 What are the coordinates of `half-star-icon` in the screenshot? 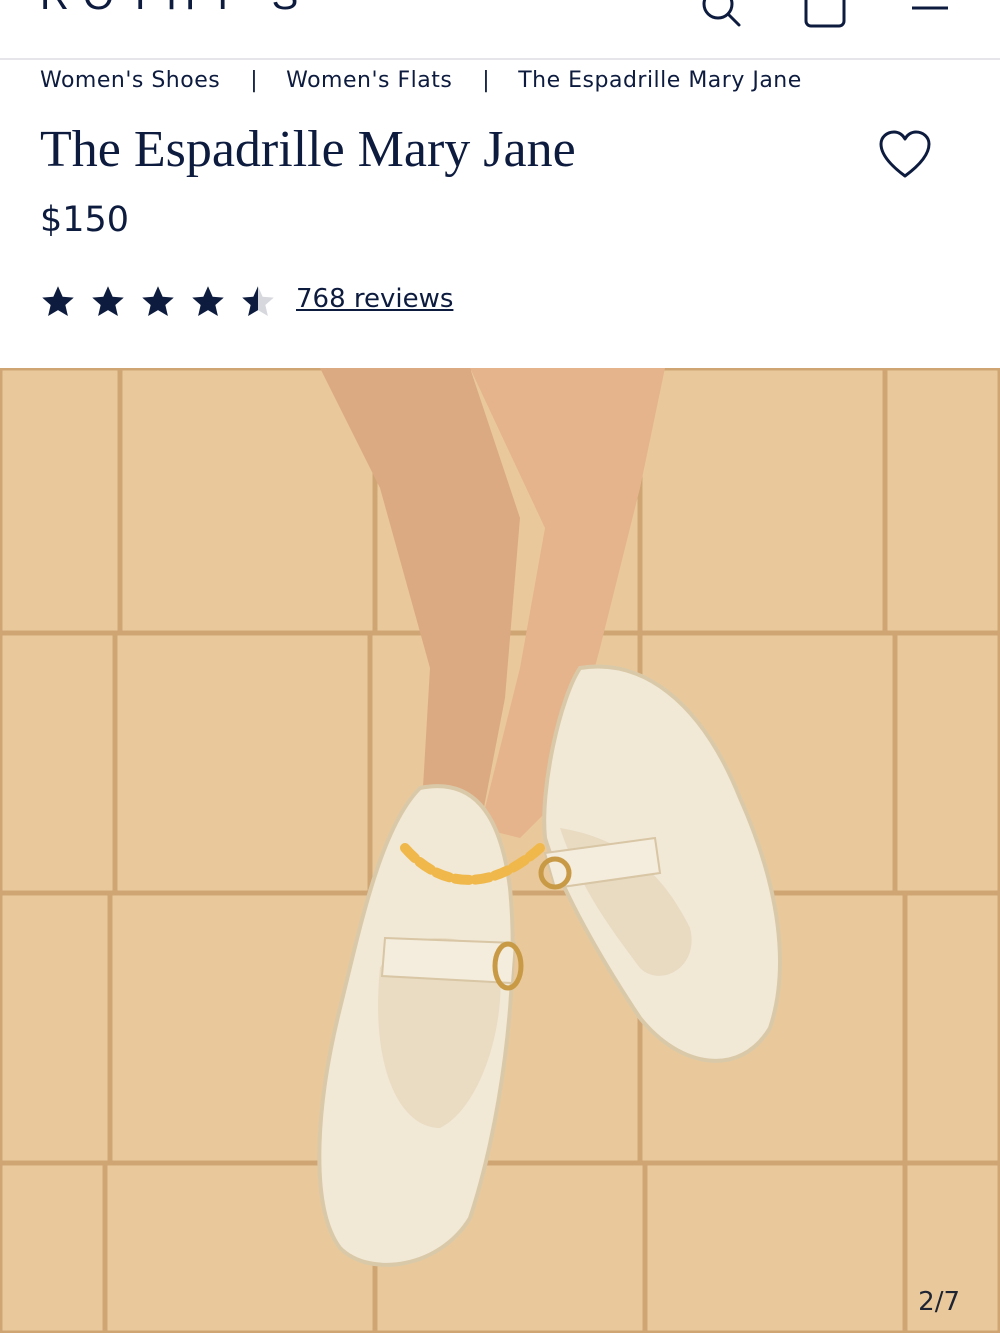 It's located at (258, 301).